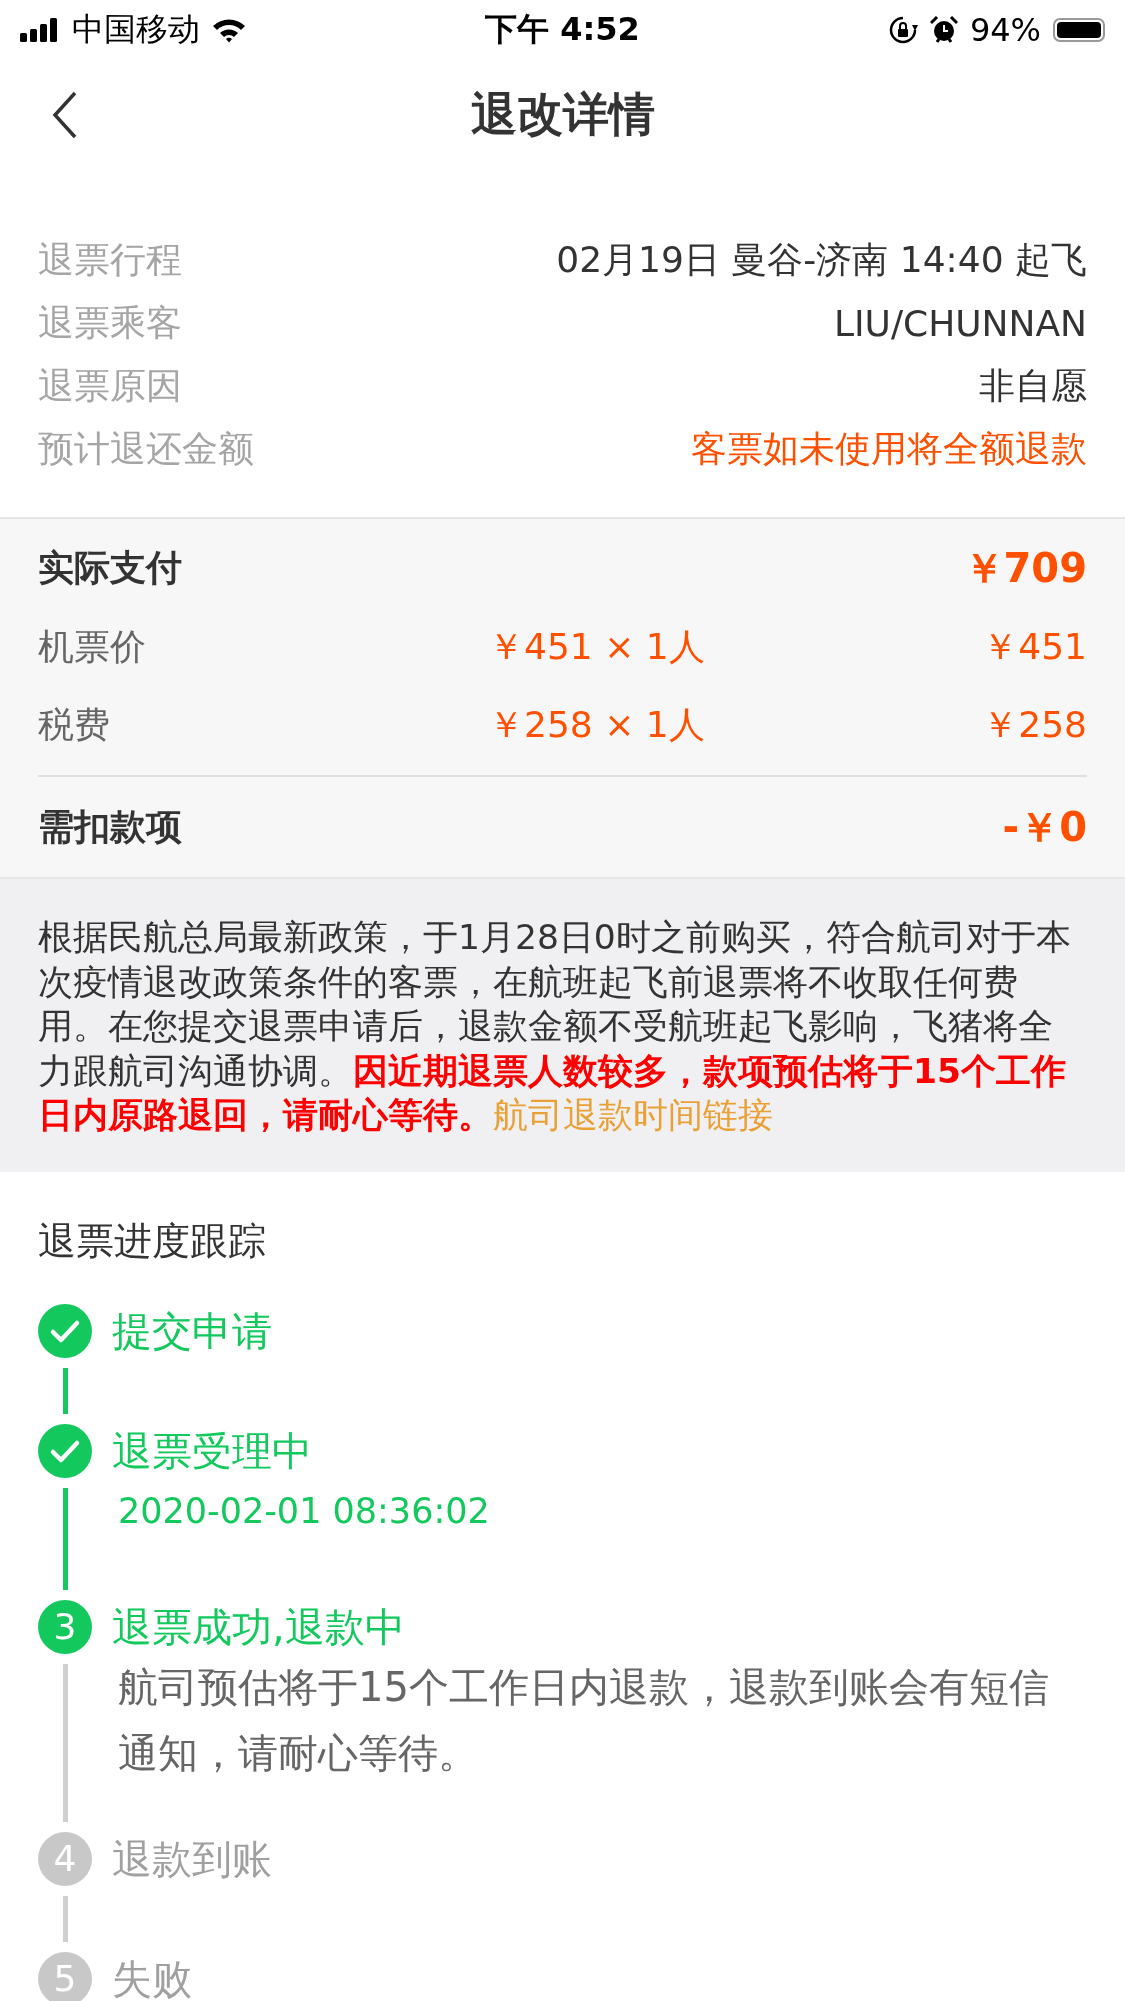  Describe the element at coordinates (555, 1027) in the screenshot. I see `policy-notice: 根据民航总局最新政策，于1月28日0时之前购买，符合航司对于本次疫情退改政策条件的客票，在航班起飞前退票将不收取任何费用。在您提交退票申请后，退款金额不受航班起飞影响，飞猪将全力跟航司沟通协调。因近期退票人数较多，款项预估将于15个工作日内原路退回，请耐心等待。航司退款时间链接` at that location.